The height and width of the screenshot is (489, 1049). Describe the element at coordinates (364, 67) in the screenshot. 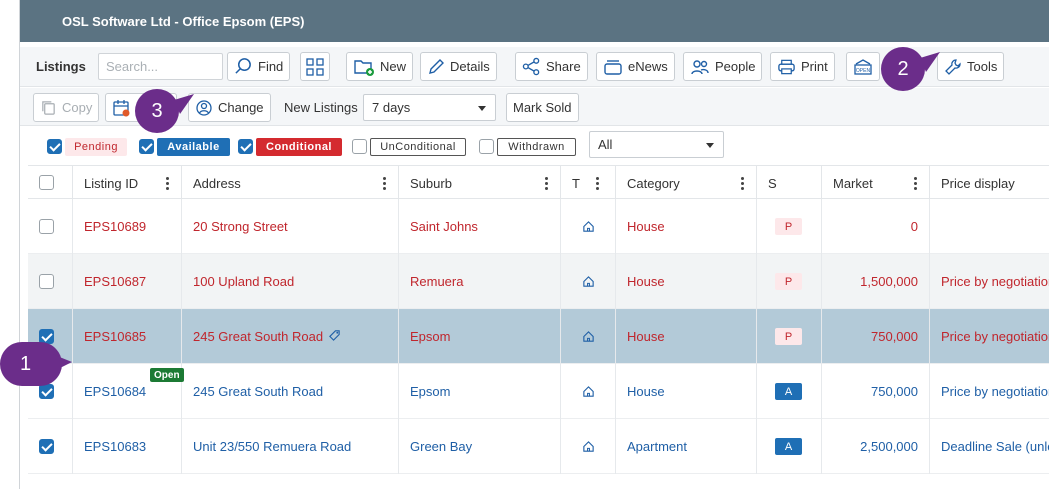

I see `new-folder-icon` at that location.